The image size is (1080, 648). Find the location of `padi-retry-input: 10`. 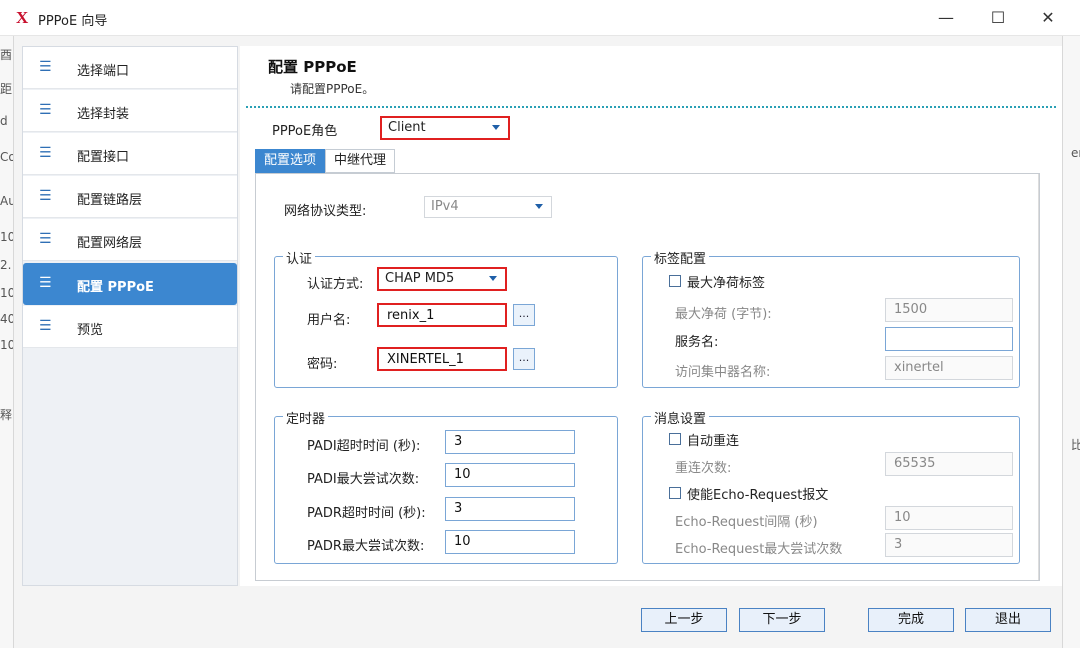

padi-retry-input: 10 is located at coordinates (510, 475).